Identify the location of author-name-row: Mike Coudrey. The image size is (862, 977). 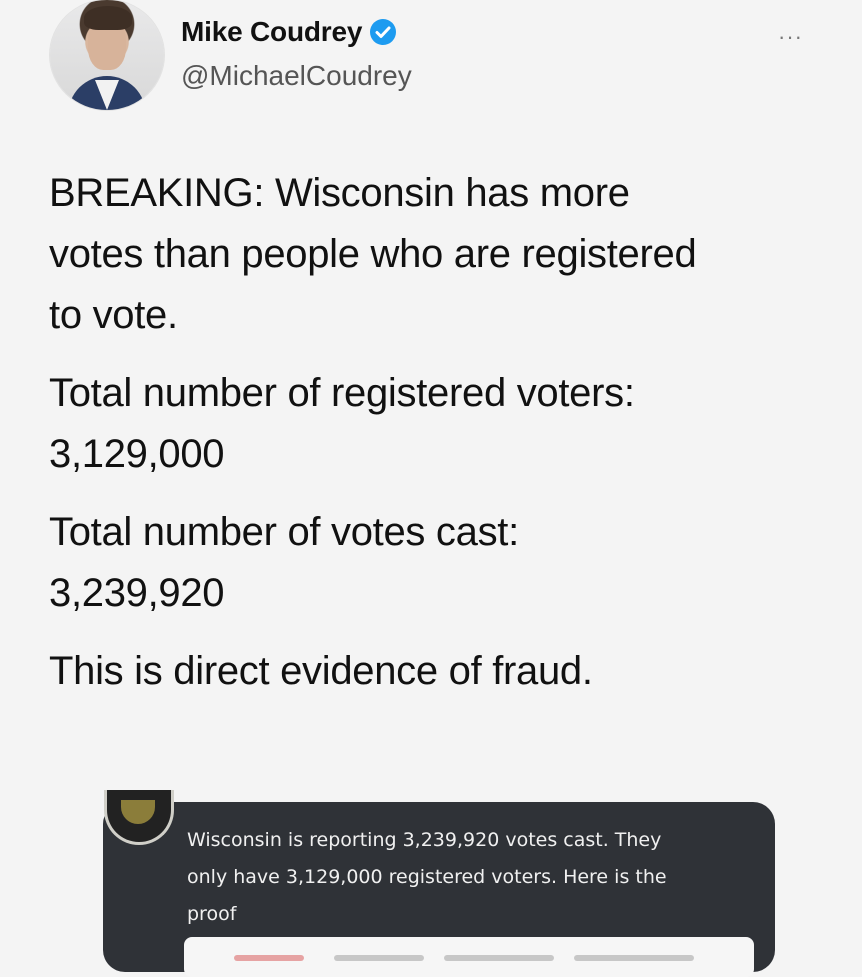
(289, 32).